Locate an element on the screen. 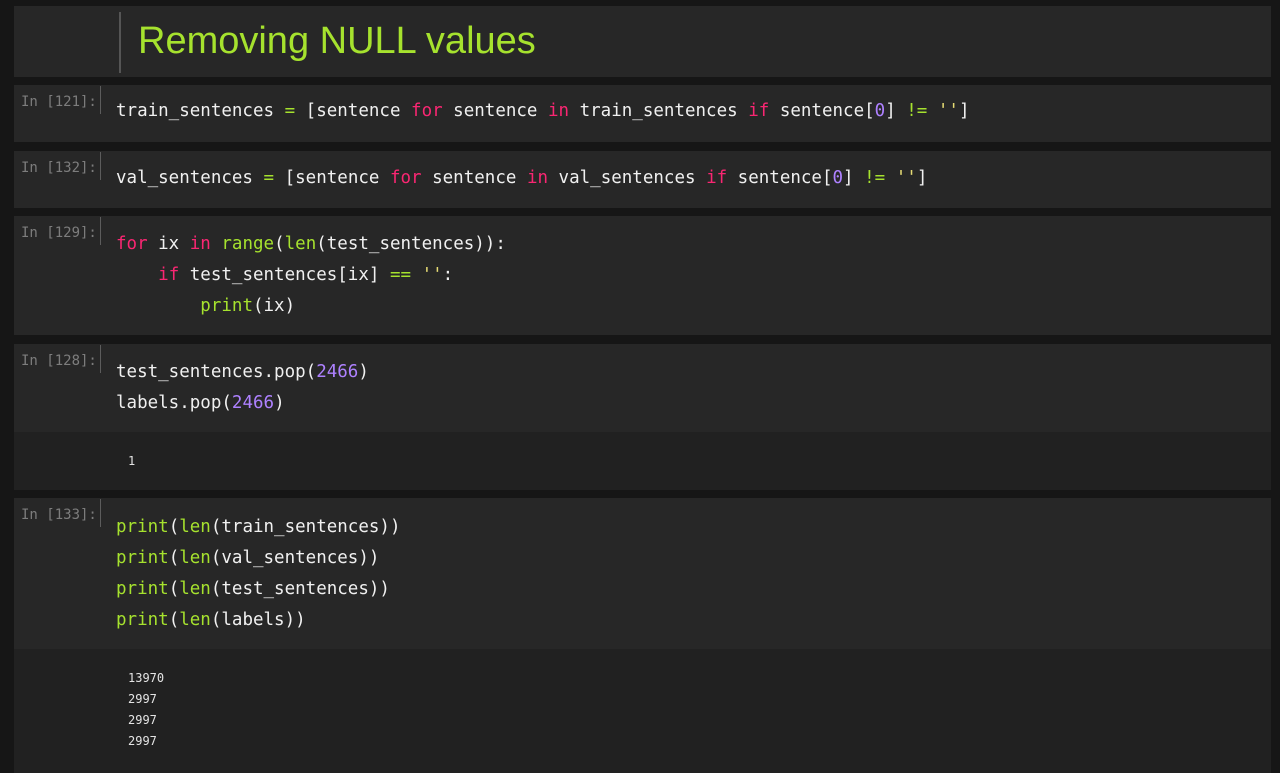 This screenshot has height=773, width=1280. markdown-heading: Removing NULL values is located at coordinates (337, 41).